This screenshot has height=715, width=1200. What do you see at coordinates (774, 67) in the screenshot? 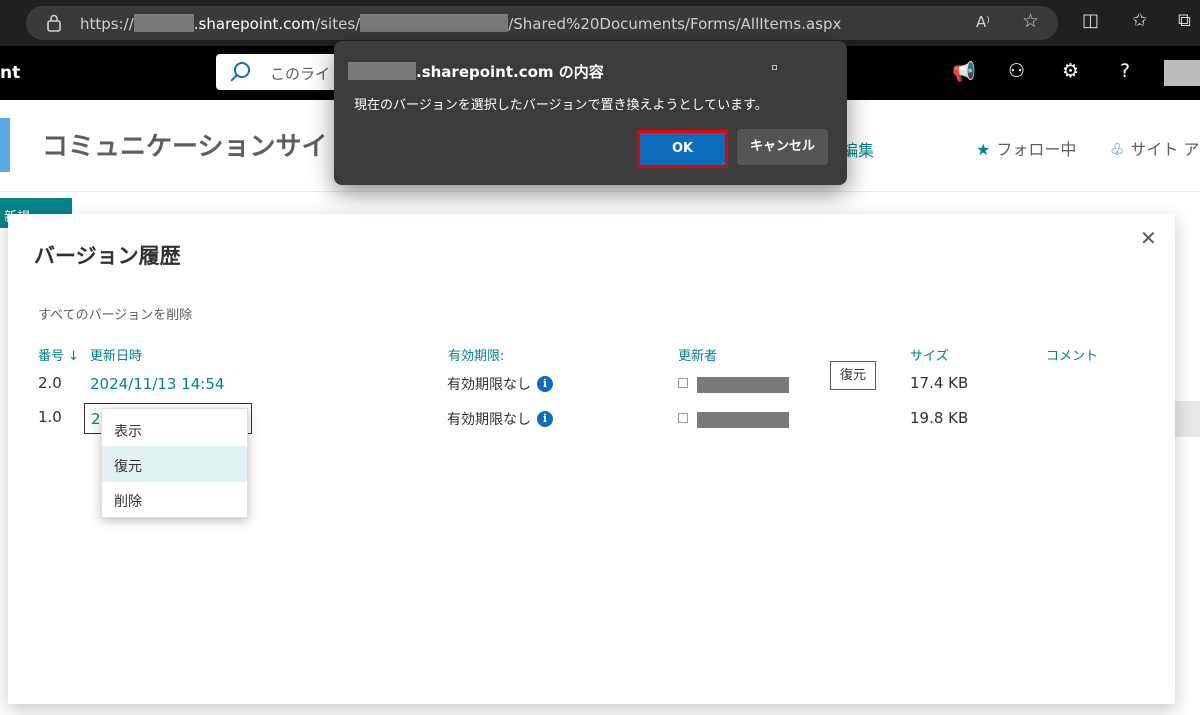
I see `dialog-marker` at bounding box center [774, 67].